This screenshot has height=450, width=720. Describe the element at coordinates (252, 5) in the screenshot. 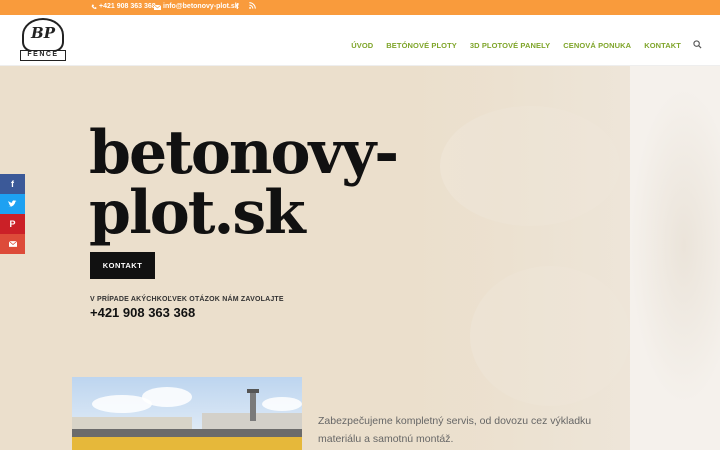

I see `rss-icon` at that location.